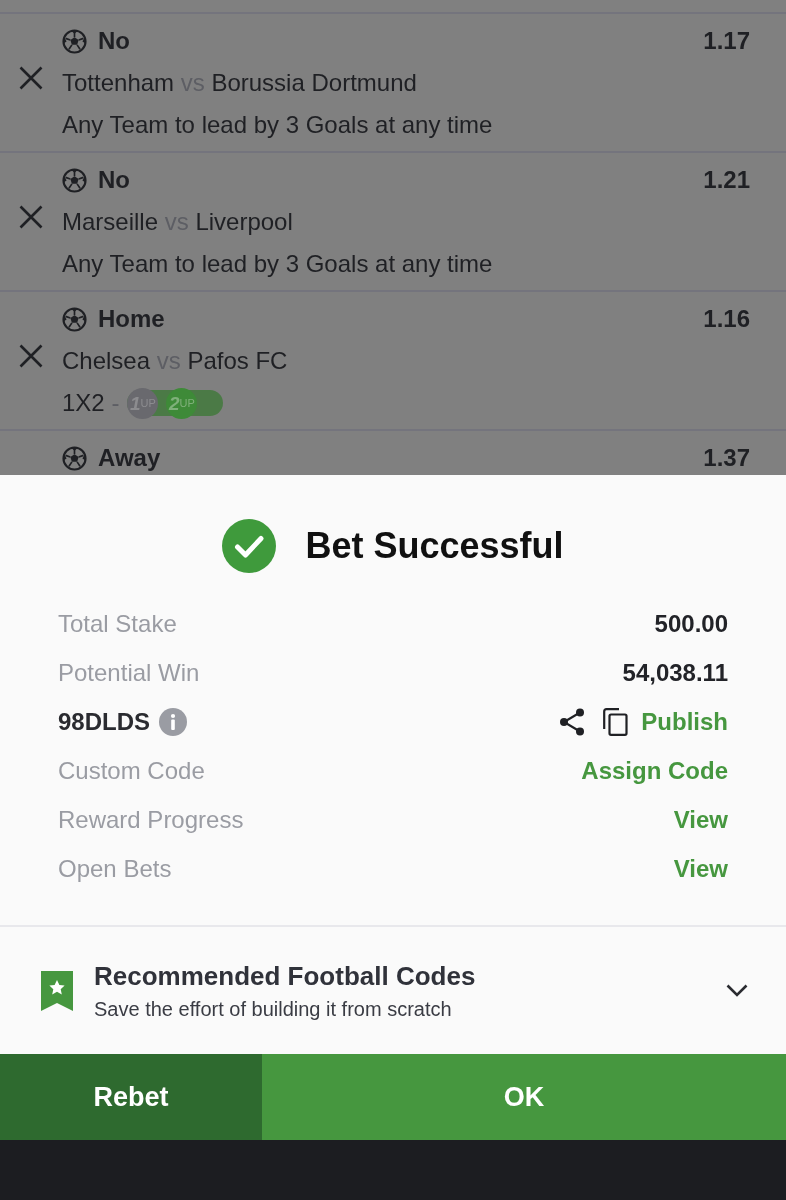 Image resolution: width=786 pixels, height=1200 pixels. What do you see at coordinates (285, 976) in the screenshot?
I see `recommended-title: Recommended Football Codes` at bounding box center [285, 976].